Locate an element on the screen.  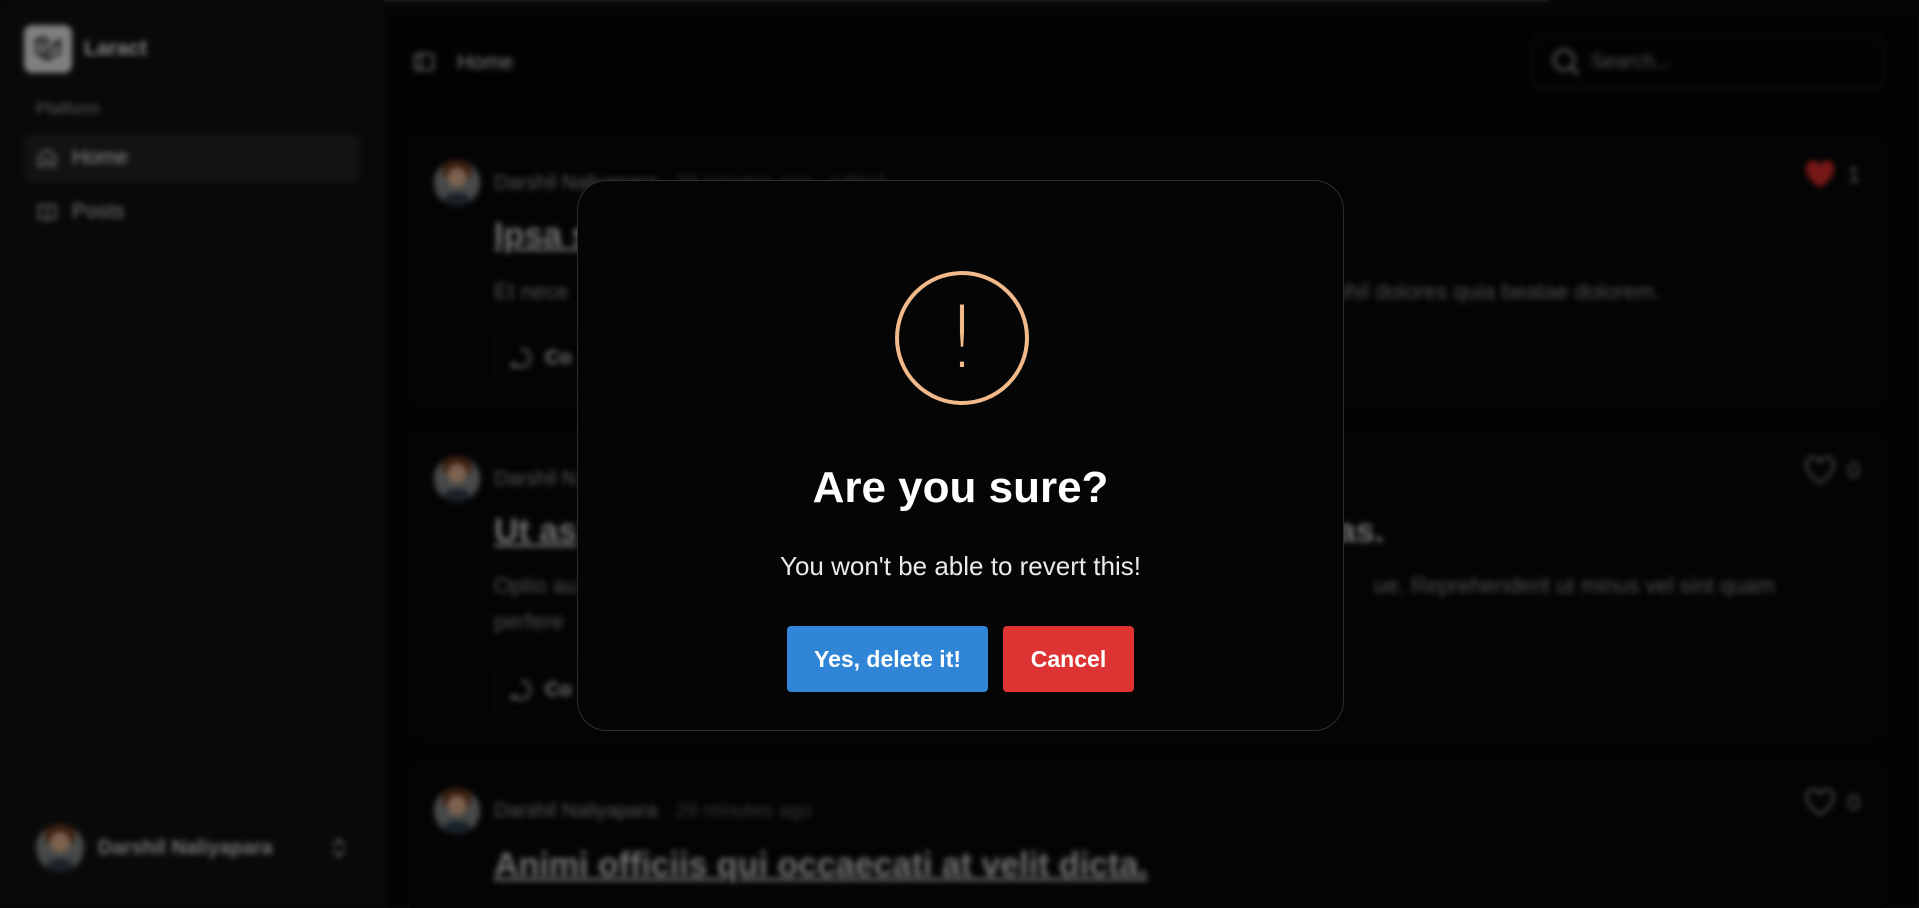
warning-icon: ! is located at coordinates (962, 338).